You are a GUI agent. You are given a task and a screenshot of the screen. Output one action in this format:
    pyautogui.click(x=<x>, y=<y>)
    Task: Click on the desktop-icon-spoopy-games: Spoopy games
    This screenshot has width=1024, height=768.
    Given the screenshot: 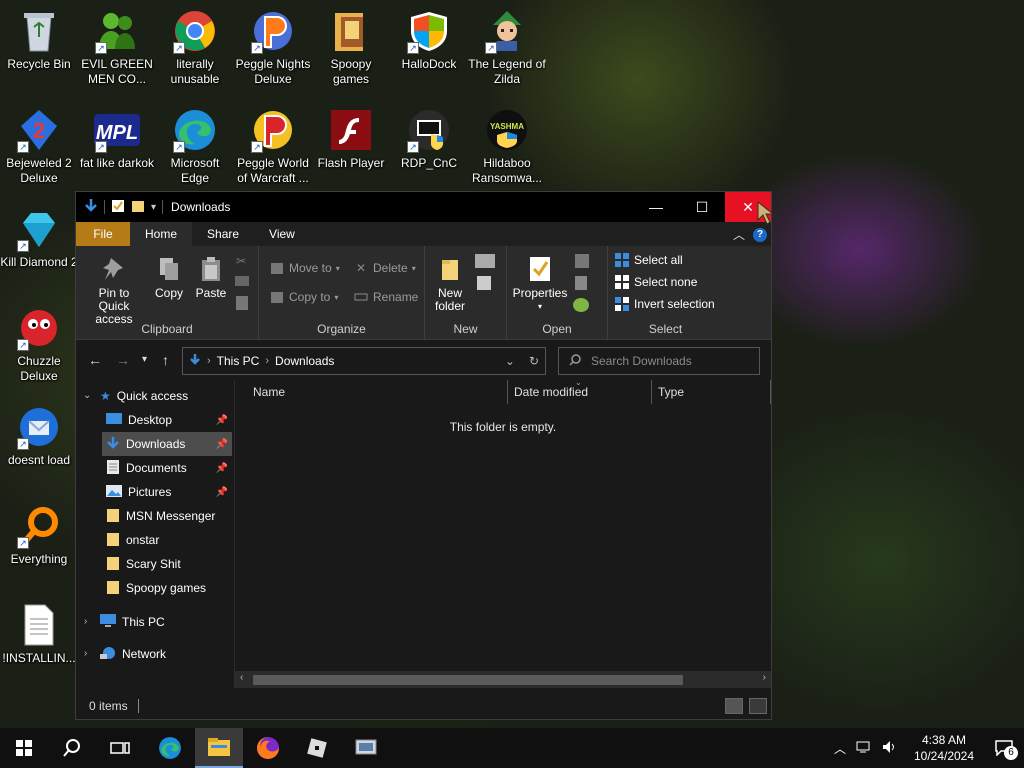 What is the action you would take?
    pyautogui.click(x=351, y=47)
    